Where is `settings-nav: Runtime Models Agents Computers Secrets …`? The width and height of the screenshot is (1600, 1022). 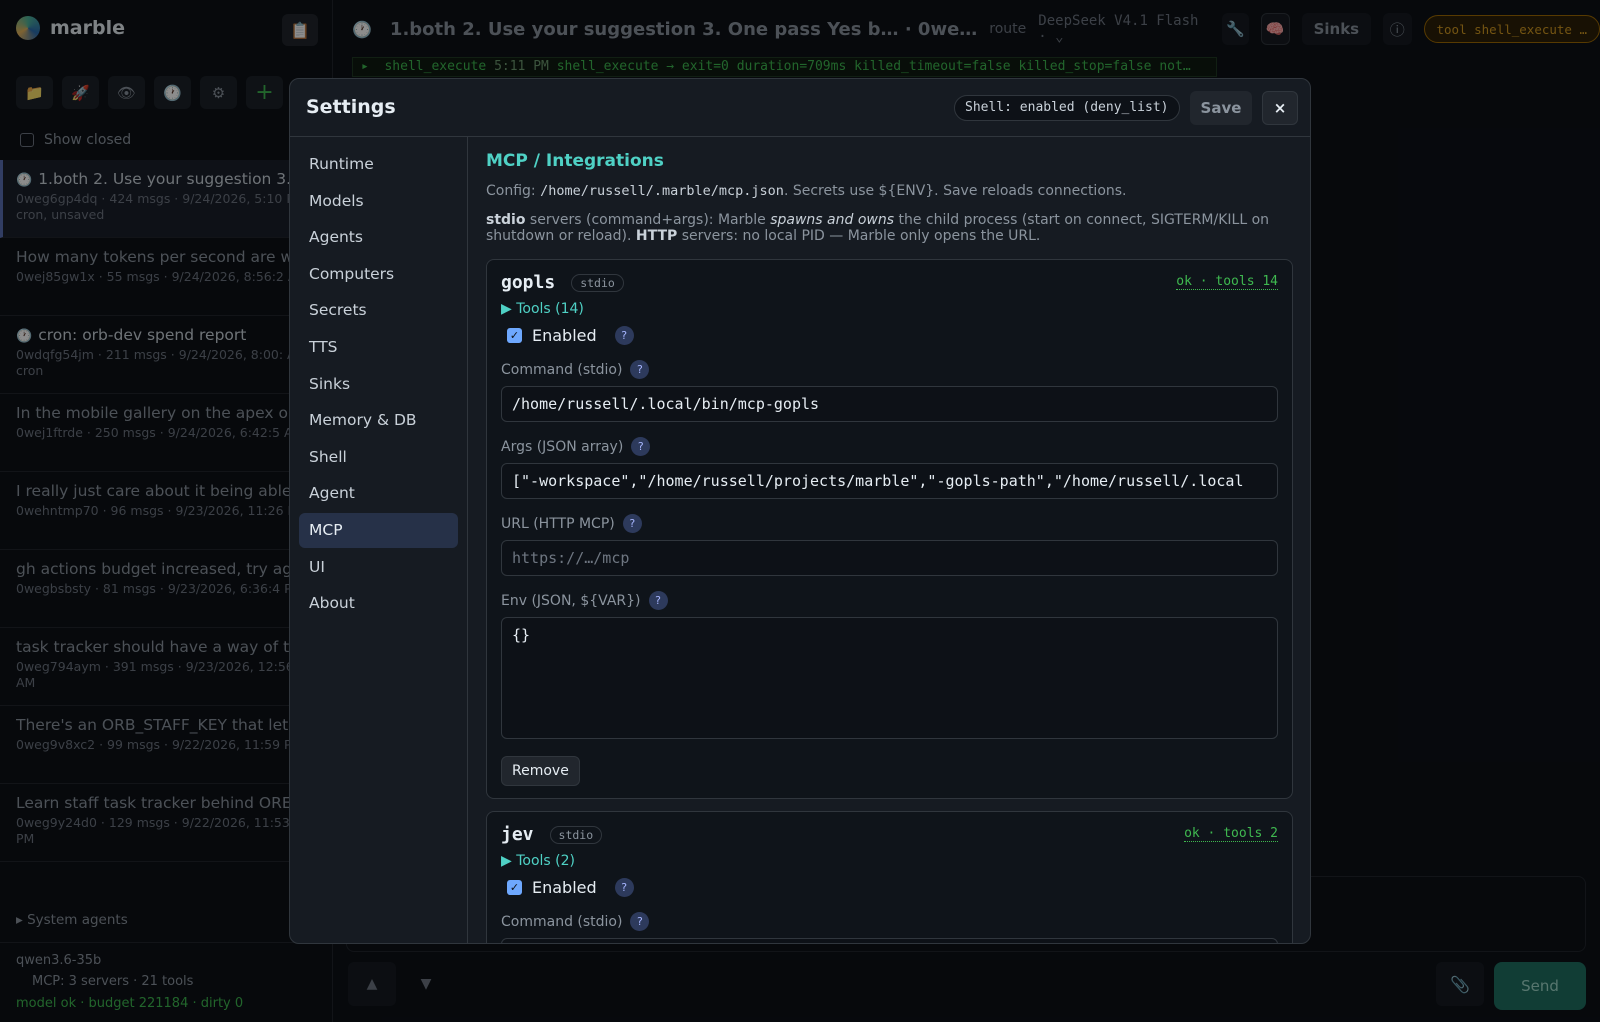 settings-nav: Runtime Models Agents Computers Secrets … is located at coordinates (379, 540).